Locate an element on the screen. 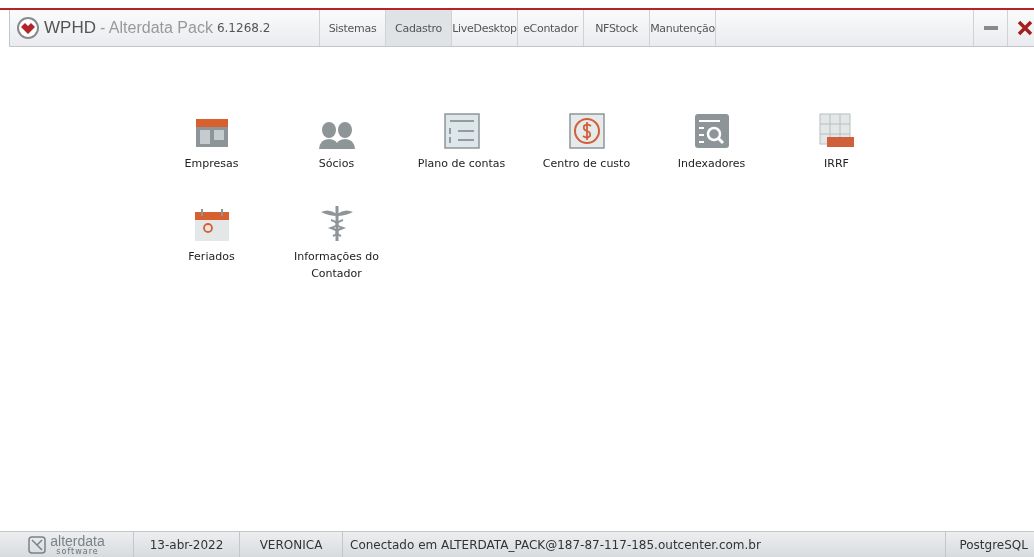 The height and width of the screenshot is (557, 1034). module-shortcut: Feriados is located at coordinates (211, 242).